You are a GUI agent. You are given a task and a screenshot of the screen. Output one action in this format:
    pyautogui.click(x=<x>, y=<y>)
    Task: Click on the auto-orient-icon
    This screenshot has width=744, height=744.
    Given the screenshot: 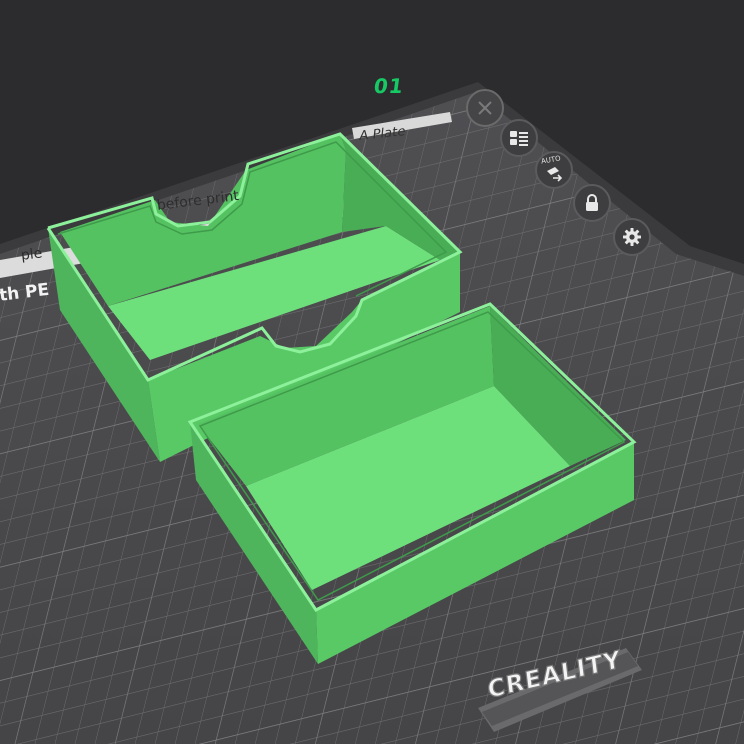 What is the action you would take?
    pyautogui.click(x=555, y=174)
    